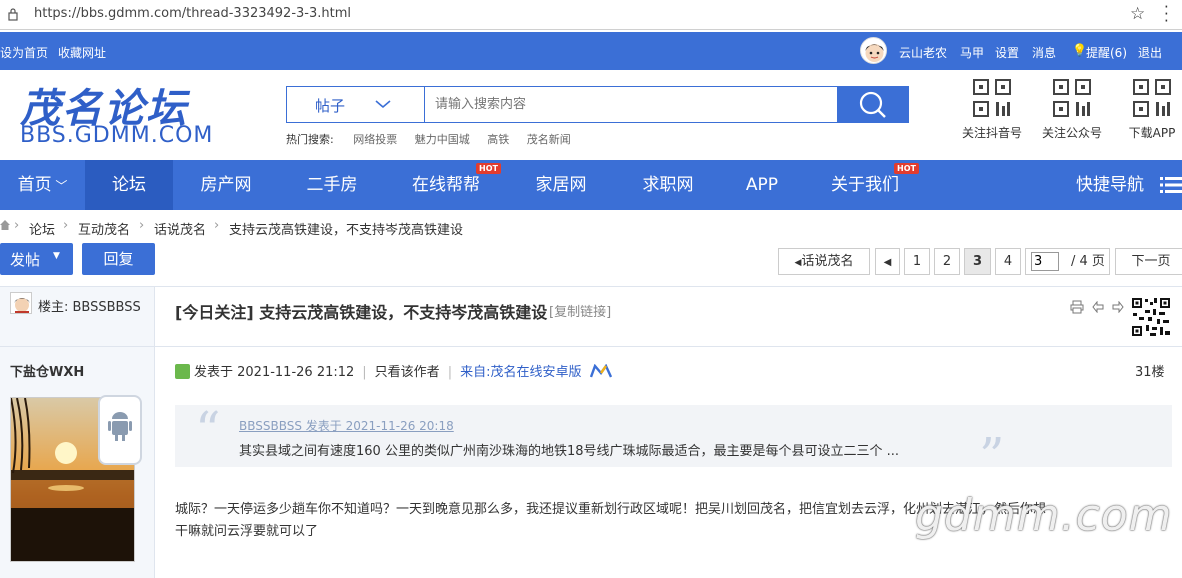  What do you see at coordinates (1166, 14) in the screenshot?
I see `browser-menu-icon: · · ·` at bounding box center [1166, 14].